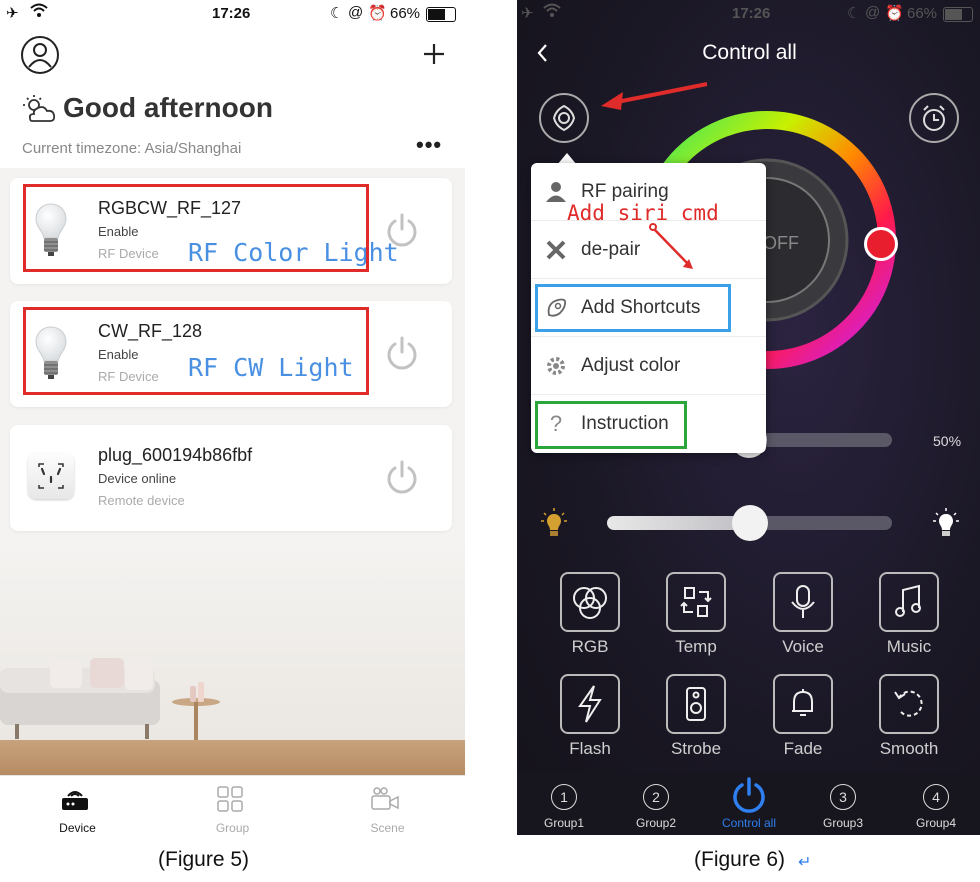 This screenshot has width=980, height=882. I want to click on page-title: Control all, so click(749, 52).